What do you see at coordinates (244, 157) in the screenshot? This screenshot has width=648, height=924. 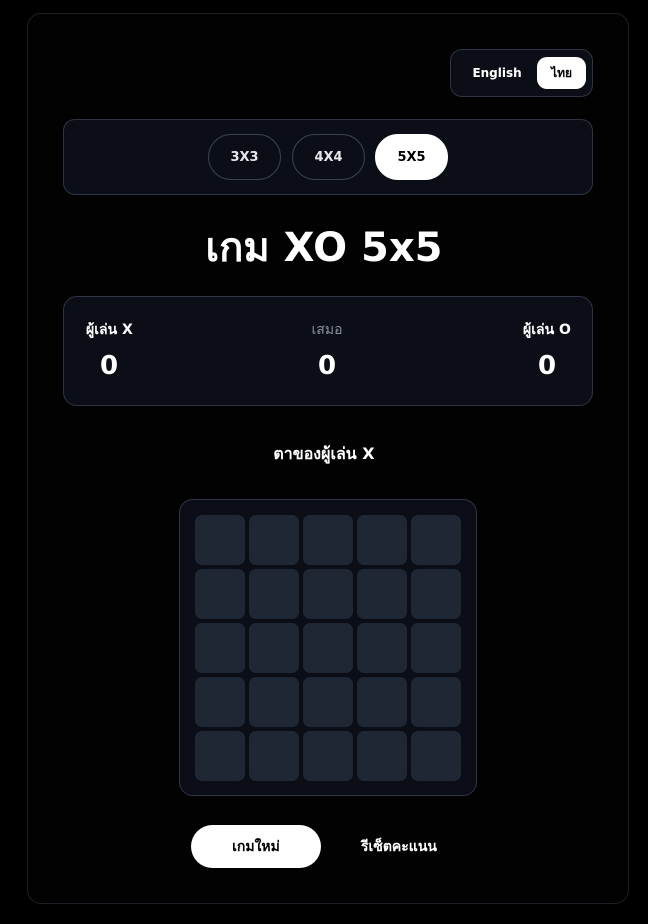 I see `size-3x3-button: 3X3` at bounding box center [244, 157].